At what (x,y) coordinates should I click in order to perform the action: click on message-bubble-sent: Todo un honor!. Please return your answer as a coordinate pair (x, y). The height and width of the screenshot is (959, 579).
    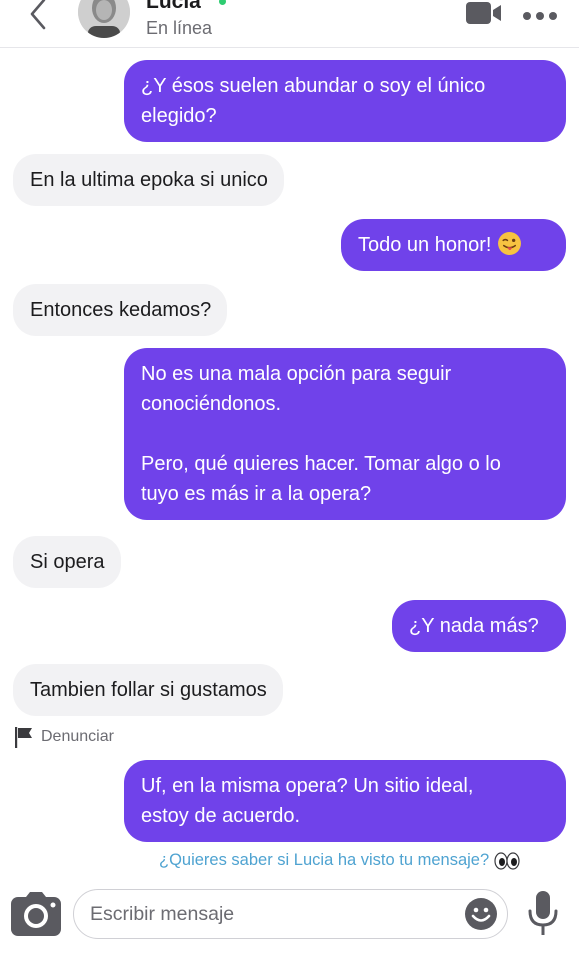
    Looking at the image, I should click on (453, 245).